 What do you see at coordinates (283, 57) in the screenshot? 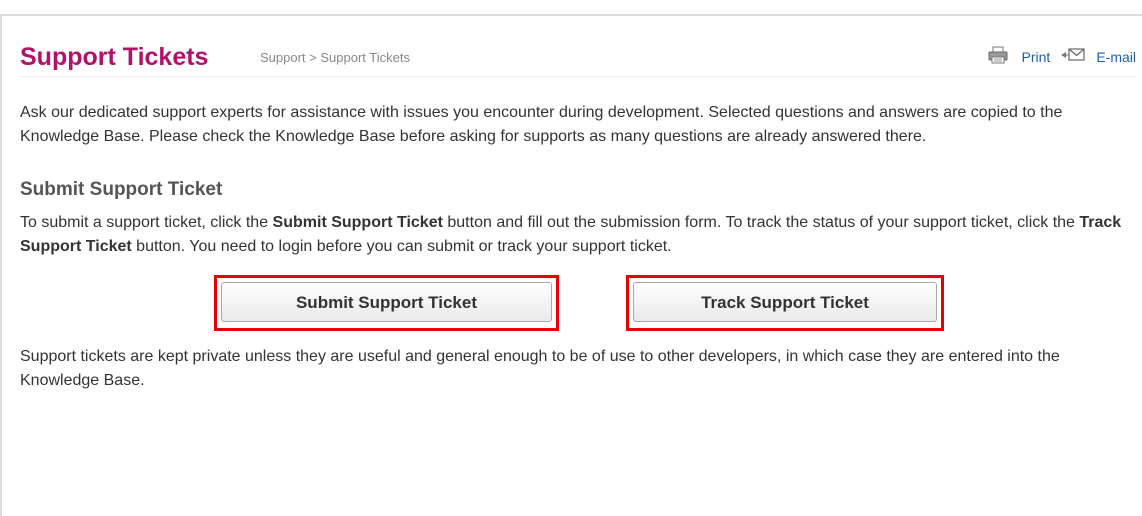
I see `breadcrumb-item-support: Support` at bounding box center [283, 57].